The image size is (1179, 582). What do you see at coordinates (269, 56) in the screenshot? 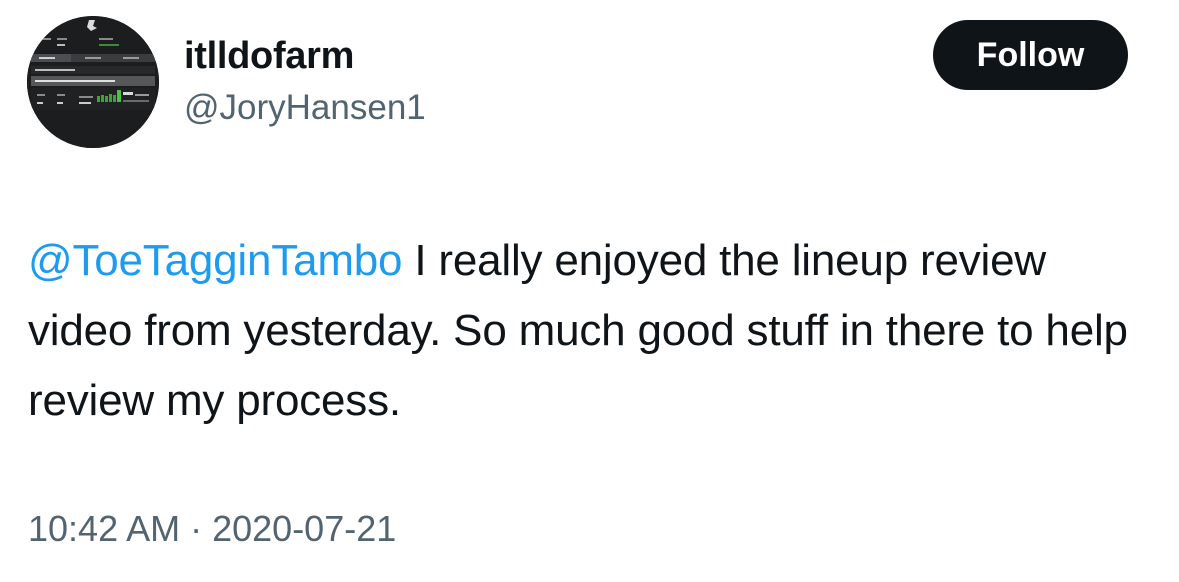
I see `author-display-name: itlldofarm` at bounding box center [269, 56].